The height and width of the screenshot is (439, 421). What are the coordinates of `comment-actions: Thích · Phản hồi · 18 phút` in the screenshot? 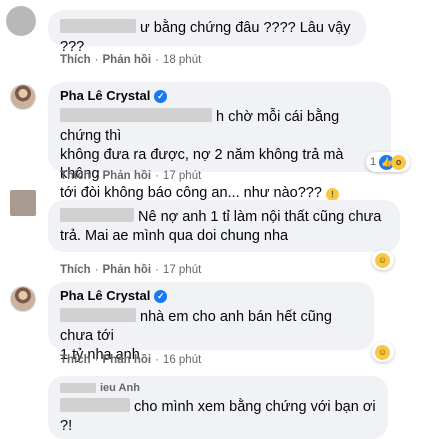 It's located at (131, 60).